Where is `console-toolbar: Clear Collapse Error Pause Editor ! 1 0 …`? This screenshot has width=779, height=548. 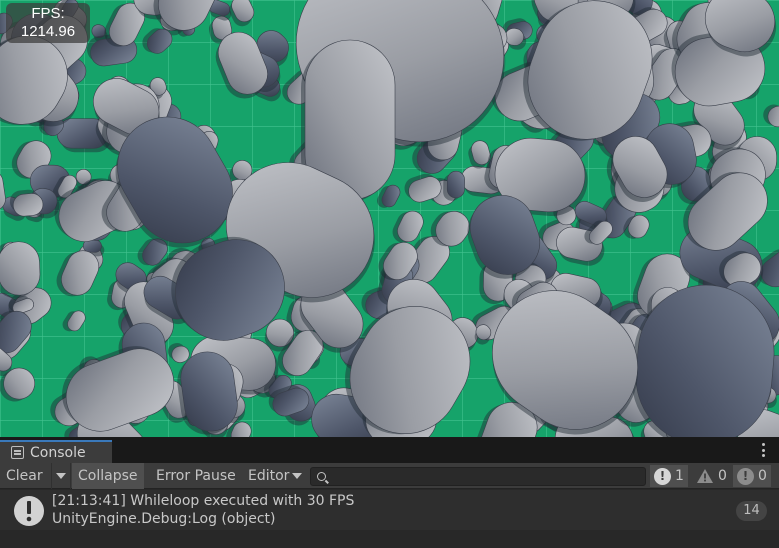 console-toolbar: Clear Collapse Error Pause Editor ! 1 0 … is located at coordinates (389, 476).